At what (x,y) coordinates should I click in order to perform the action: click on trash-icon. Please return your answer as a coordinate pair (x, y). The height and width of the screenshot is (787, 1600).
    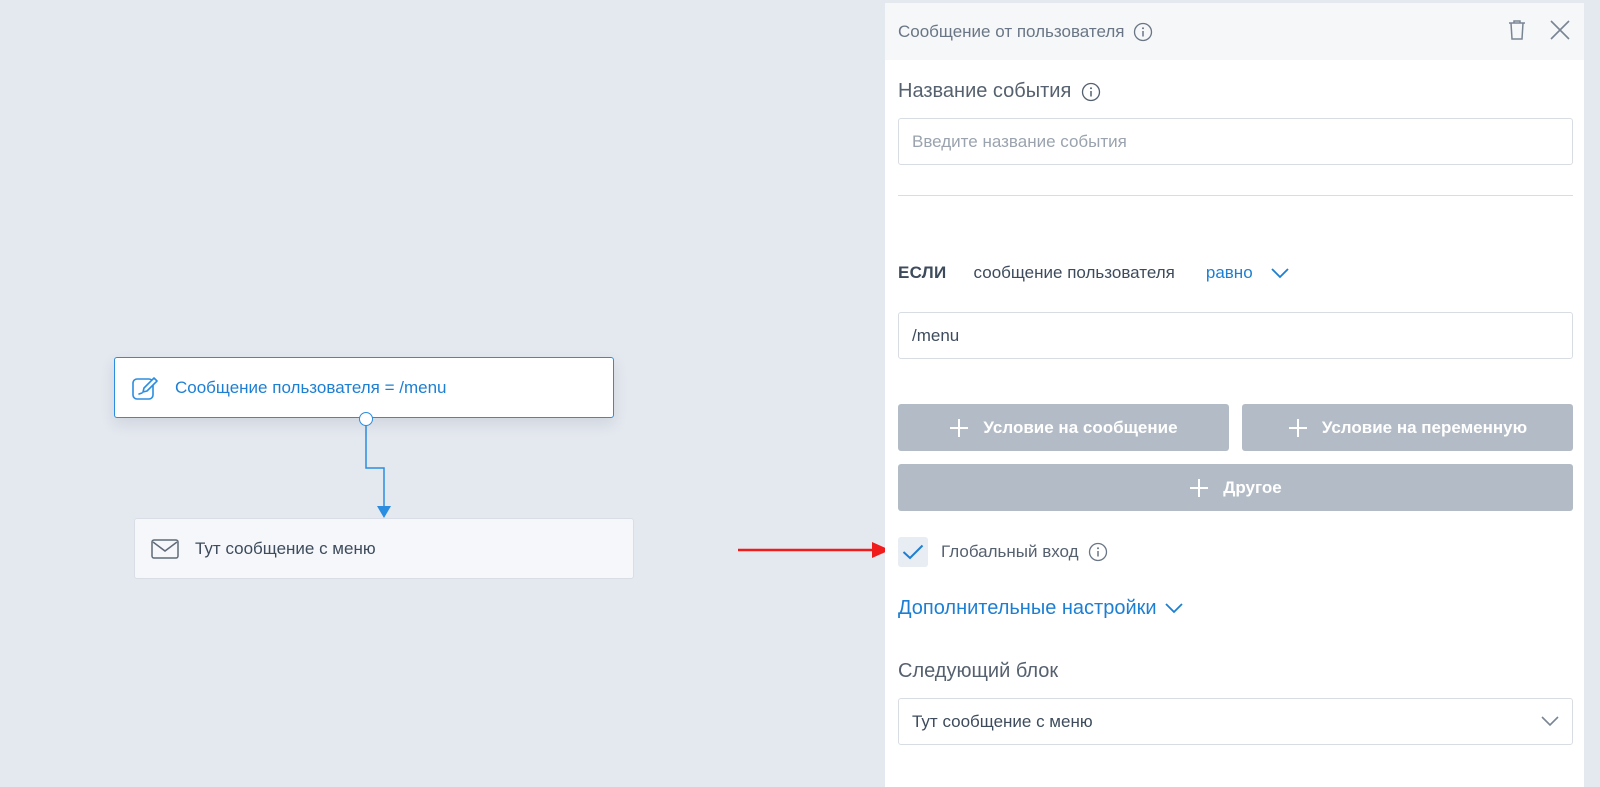
    Looking at the image, I should click on (1517, 30).